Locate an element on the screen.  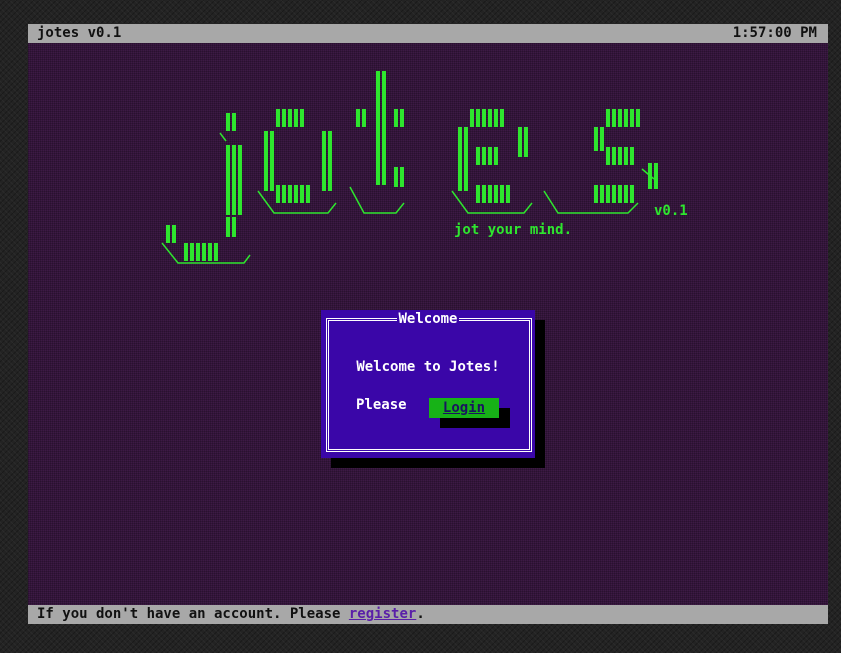
welcome-message: Welcome to Jotes! is located at coordinates (428, 367).